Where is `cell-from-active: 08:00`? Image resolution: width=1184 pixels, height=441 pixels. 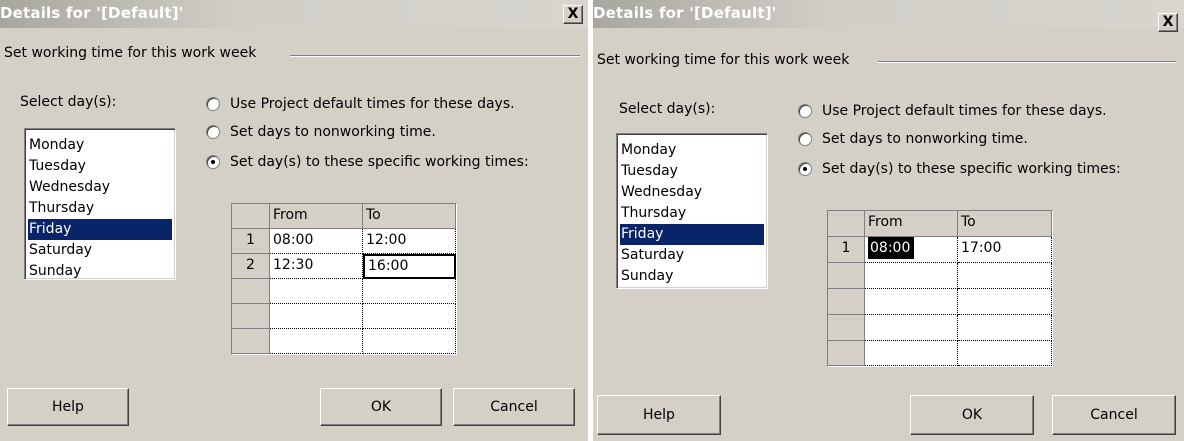 cell-from-active: 08:00 is located at coordinates (911, 250).